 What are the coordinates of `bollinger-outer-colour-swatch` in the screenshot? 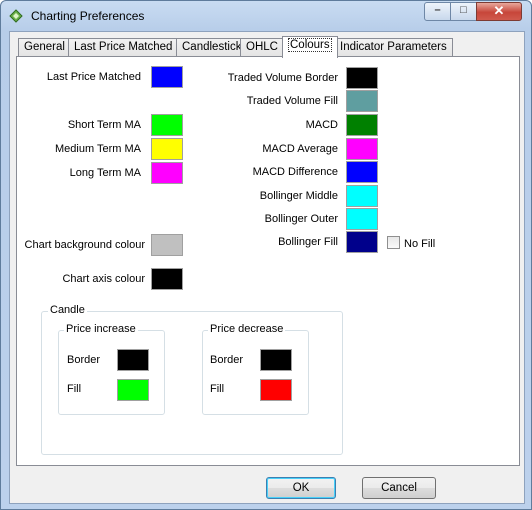 It's located at (362, 219).